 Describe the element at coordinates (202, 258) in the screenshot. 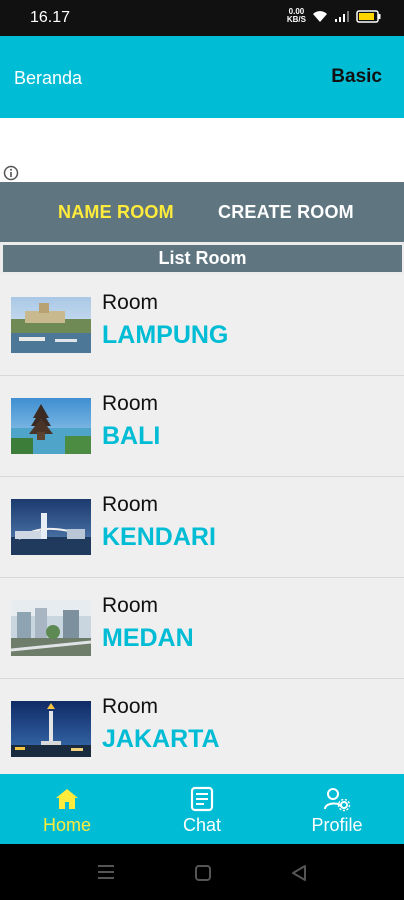

I see `list-room-header: List Room` at that location.